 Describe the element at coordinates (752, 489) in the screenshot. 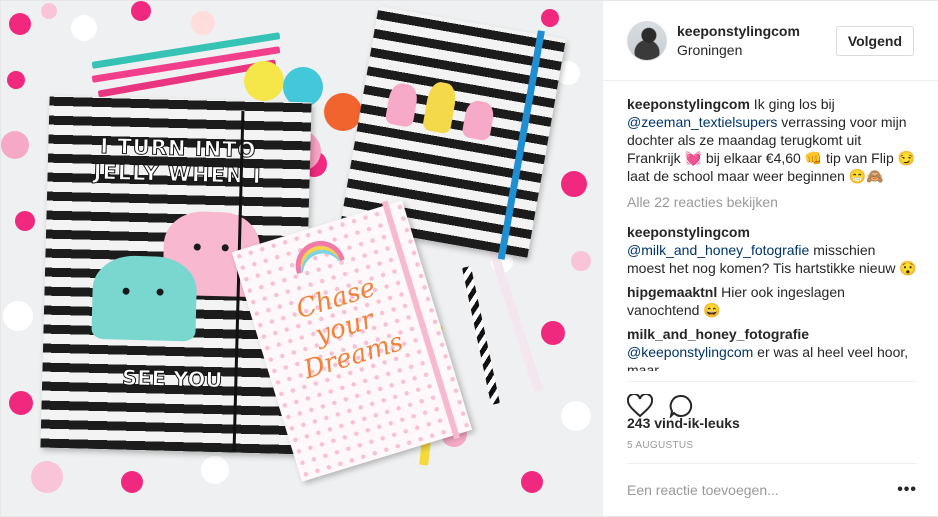

I see `add-comment-input` at that location.